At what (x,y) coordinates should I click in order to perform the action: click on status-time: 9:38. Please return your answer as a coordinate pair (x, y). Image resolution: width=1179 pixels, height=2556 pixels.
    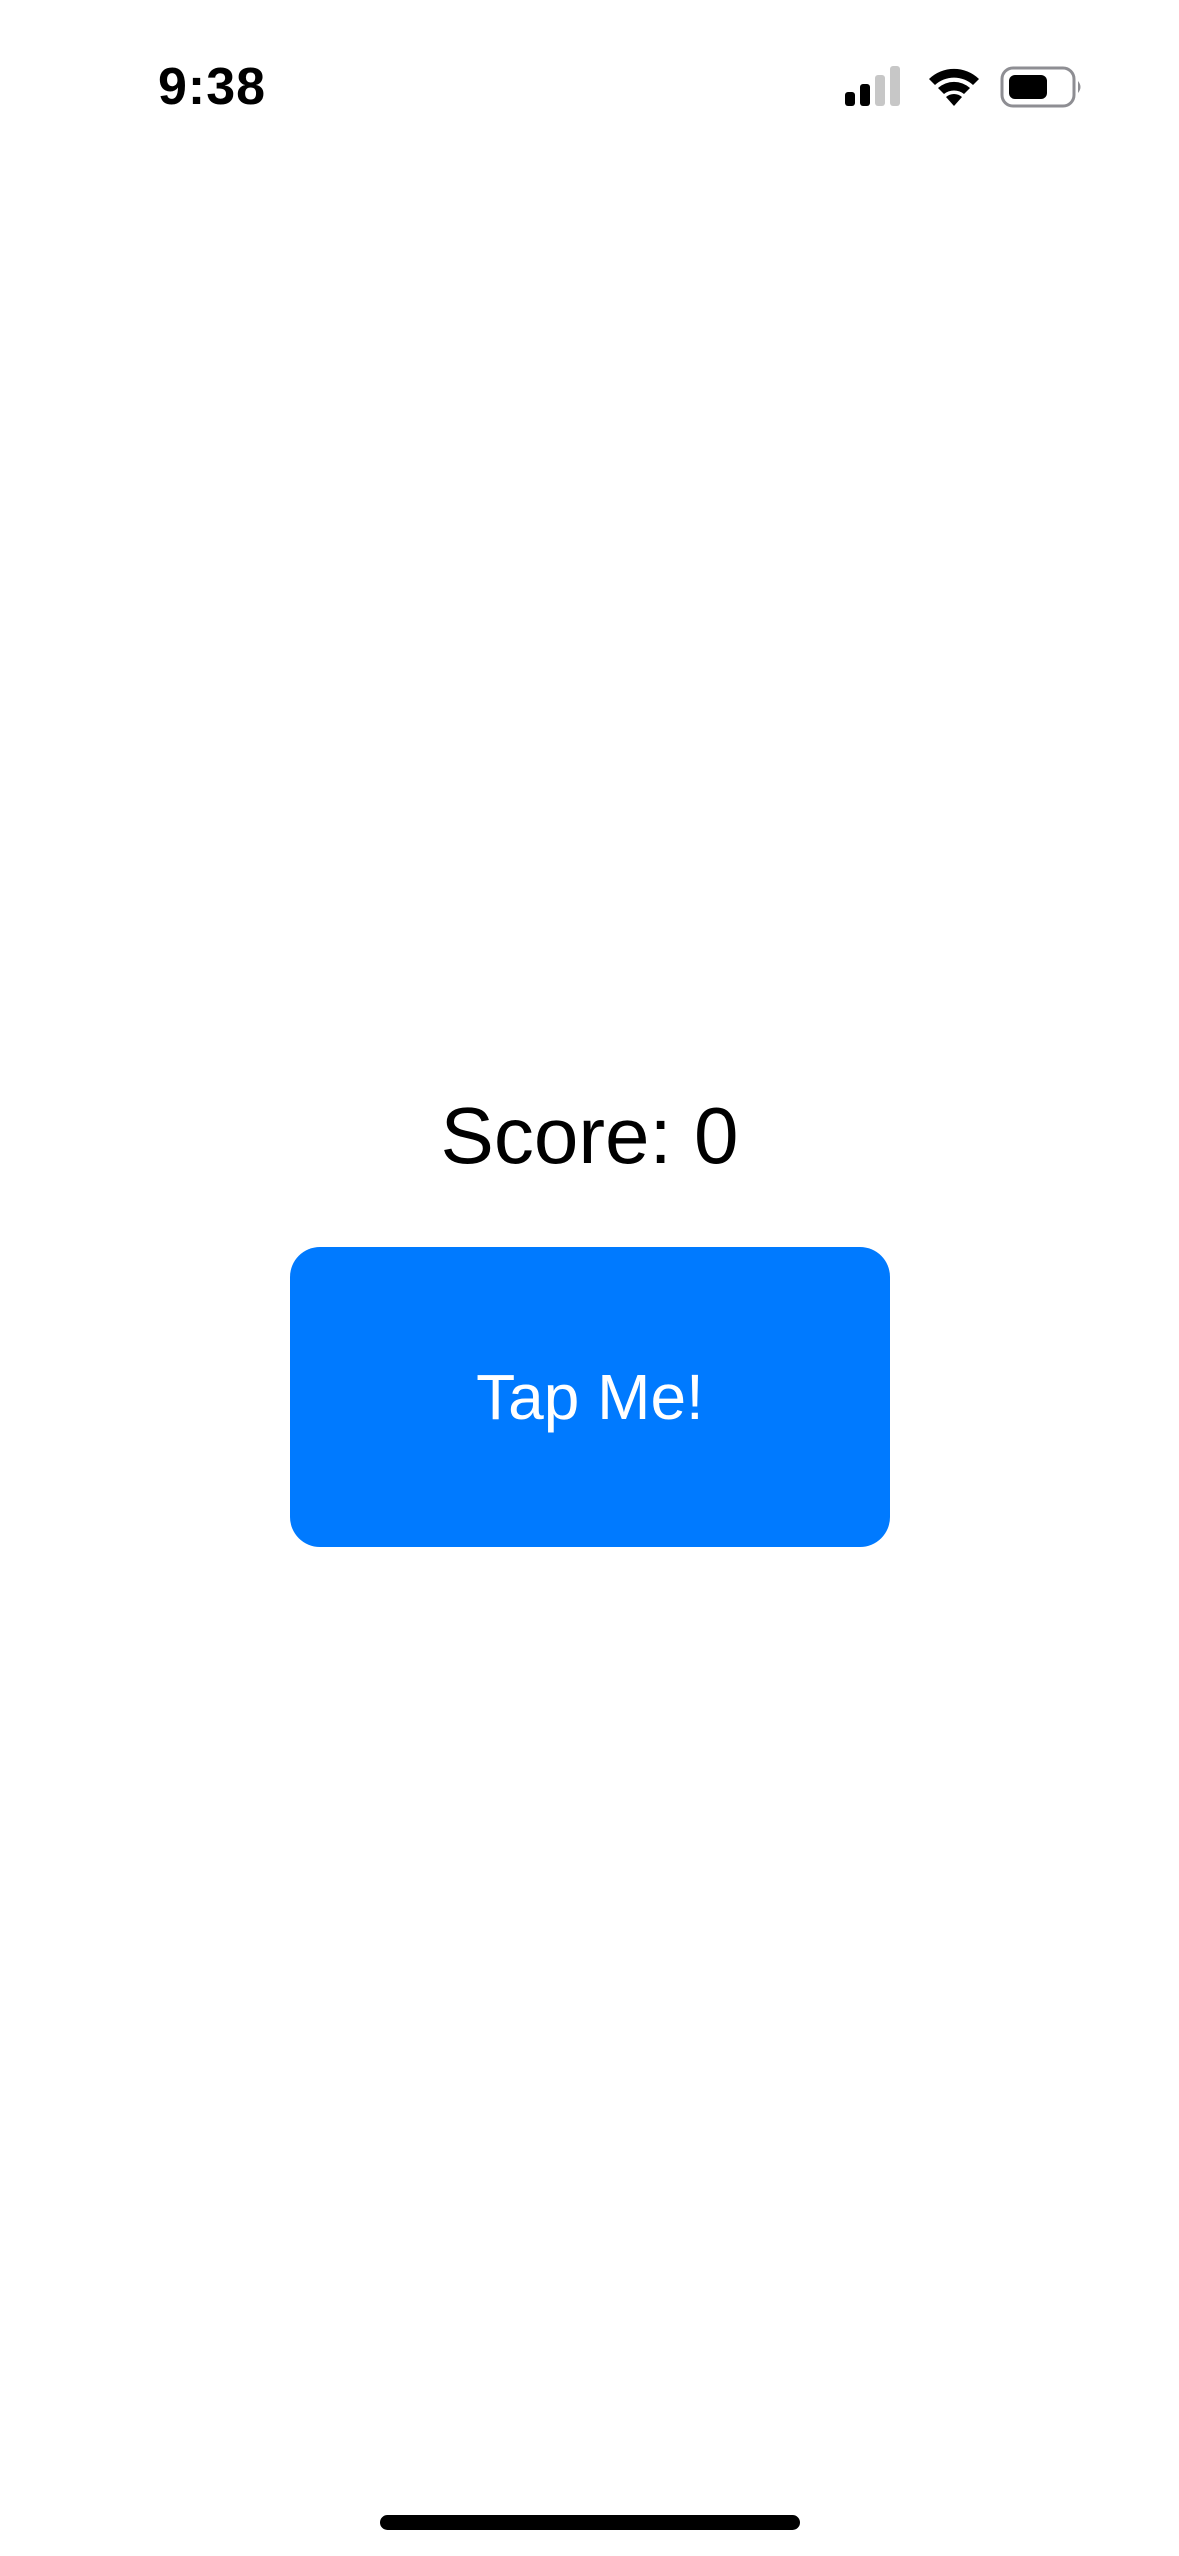
    Looking at the image, I should click on (212, 87).